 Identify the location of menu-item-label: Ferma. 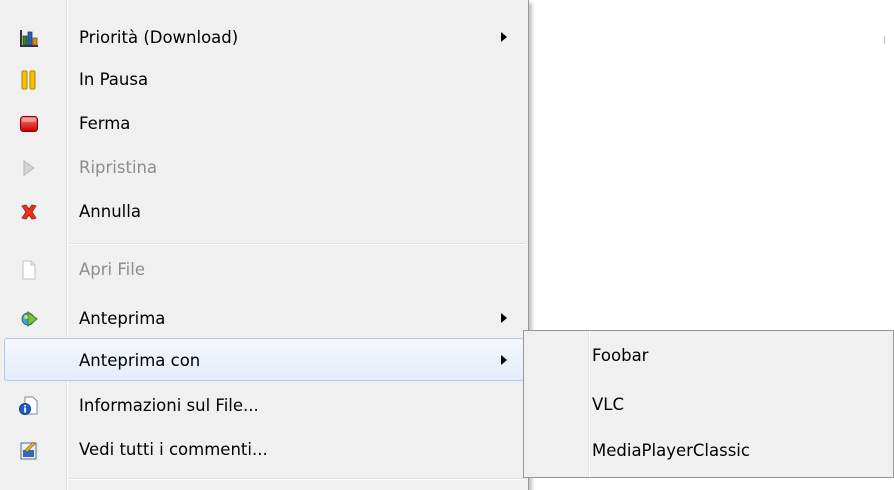
(105, 123).